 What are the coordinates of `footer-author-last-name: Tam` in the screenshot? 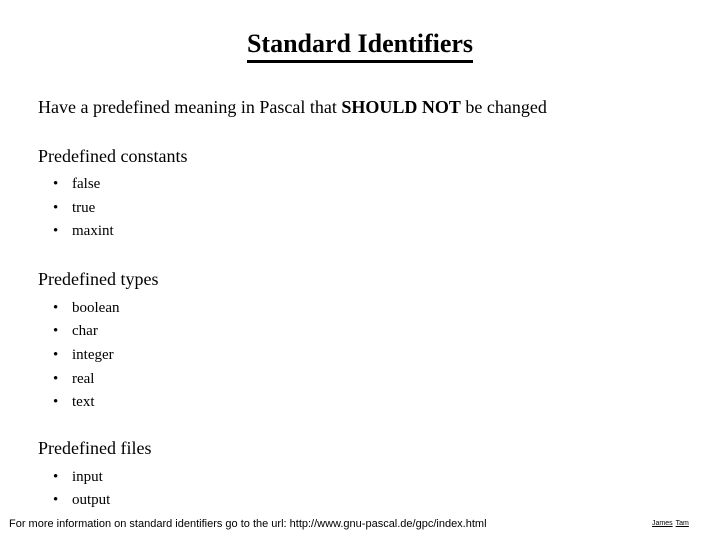 It's located at (682, 523).